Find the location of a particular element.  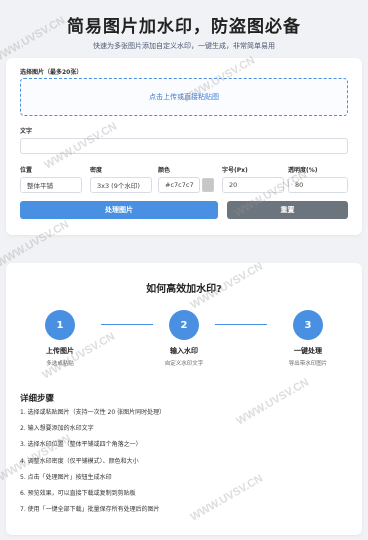

position-label: 位置 is located at coordinates (26, 170).